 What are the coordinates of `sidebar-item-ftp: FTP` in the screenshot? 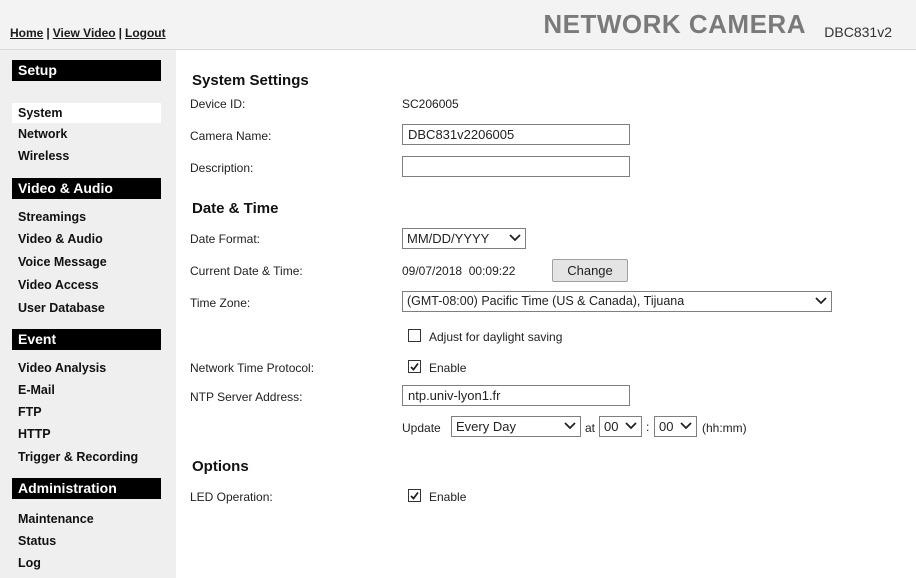 It's located at (86, 412).